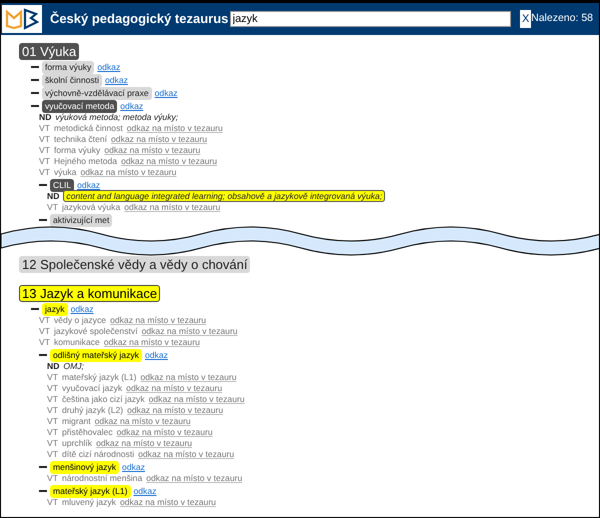 This screenshot has width=600, height=518. What do you see at coordinates (134, 264) in the screenshot?
I see `section-heading: 12 Společenské vědy a vědy o chování` at bounding box center [134, 264].